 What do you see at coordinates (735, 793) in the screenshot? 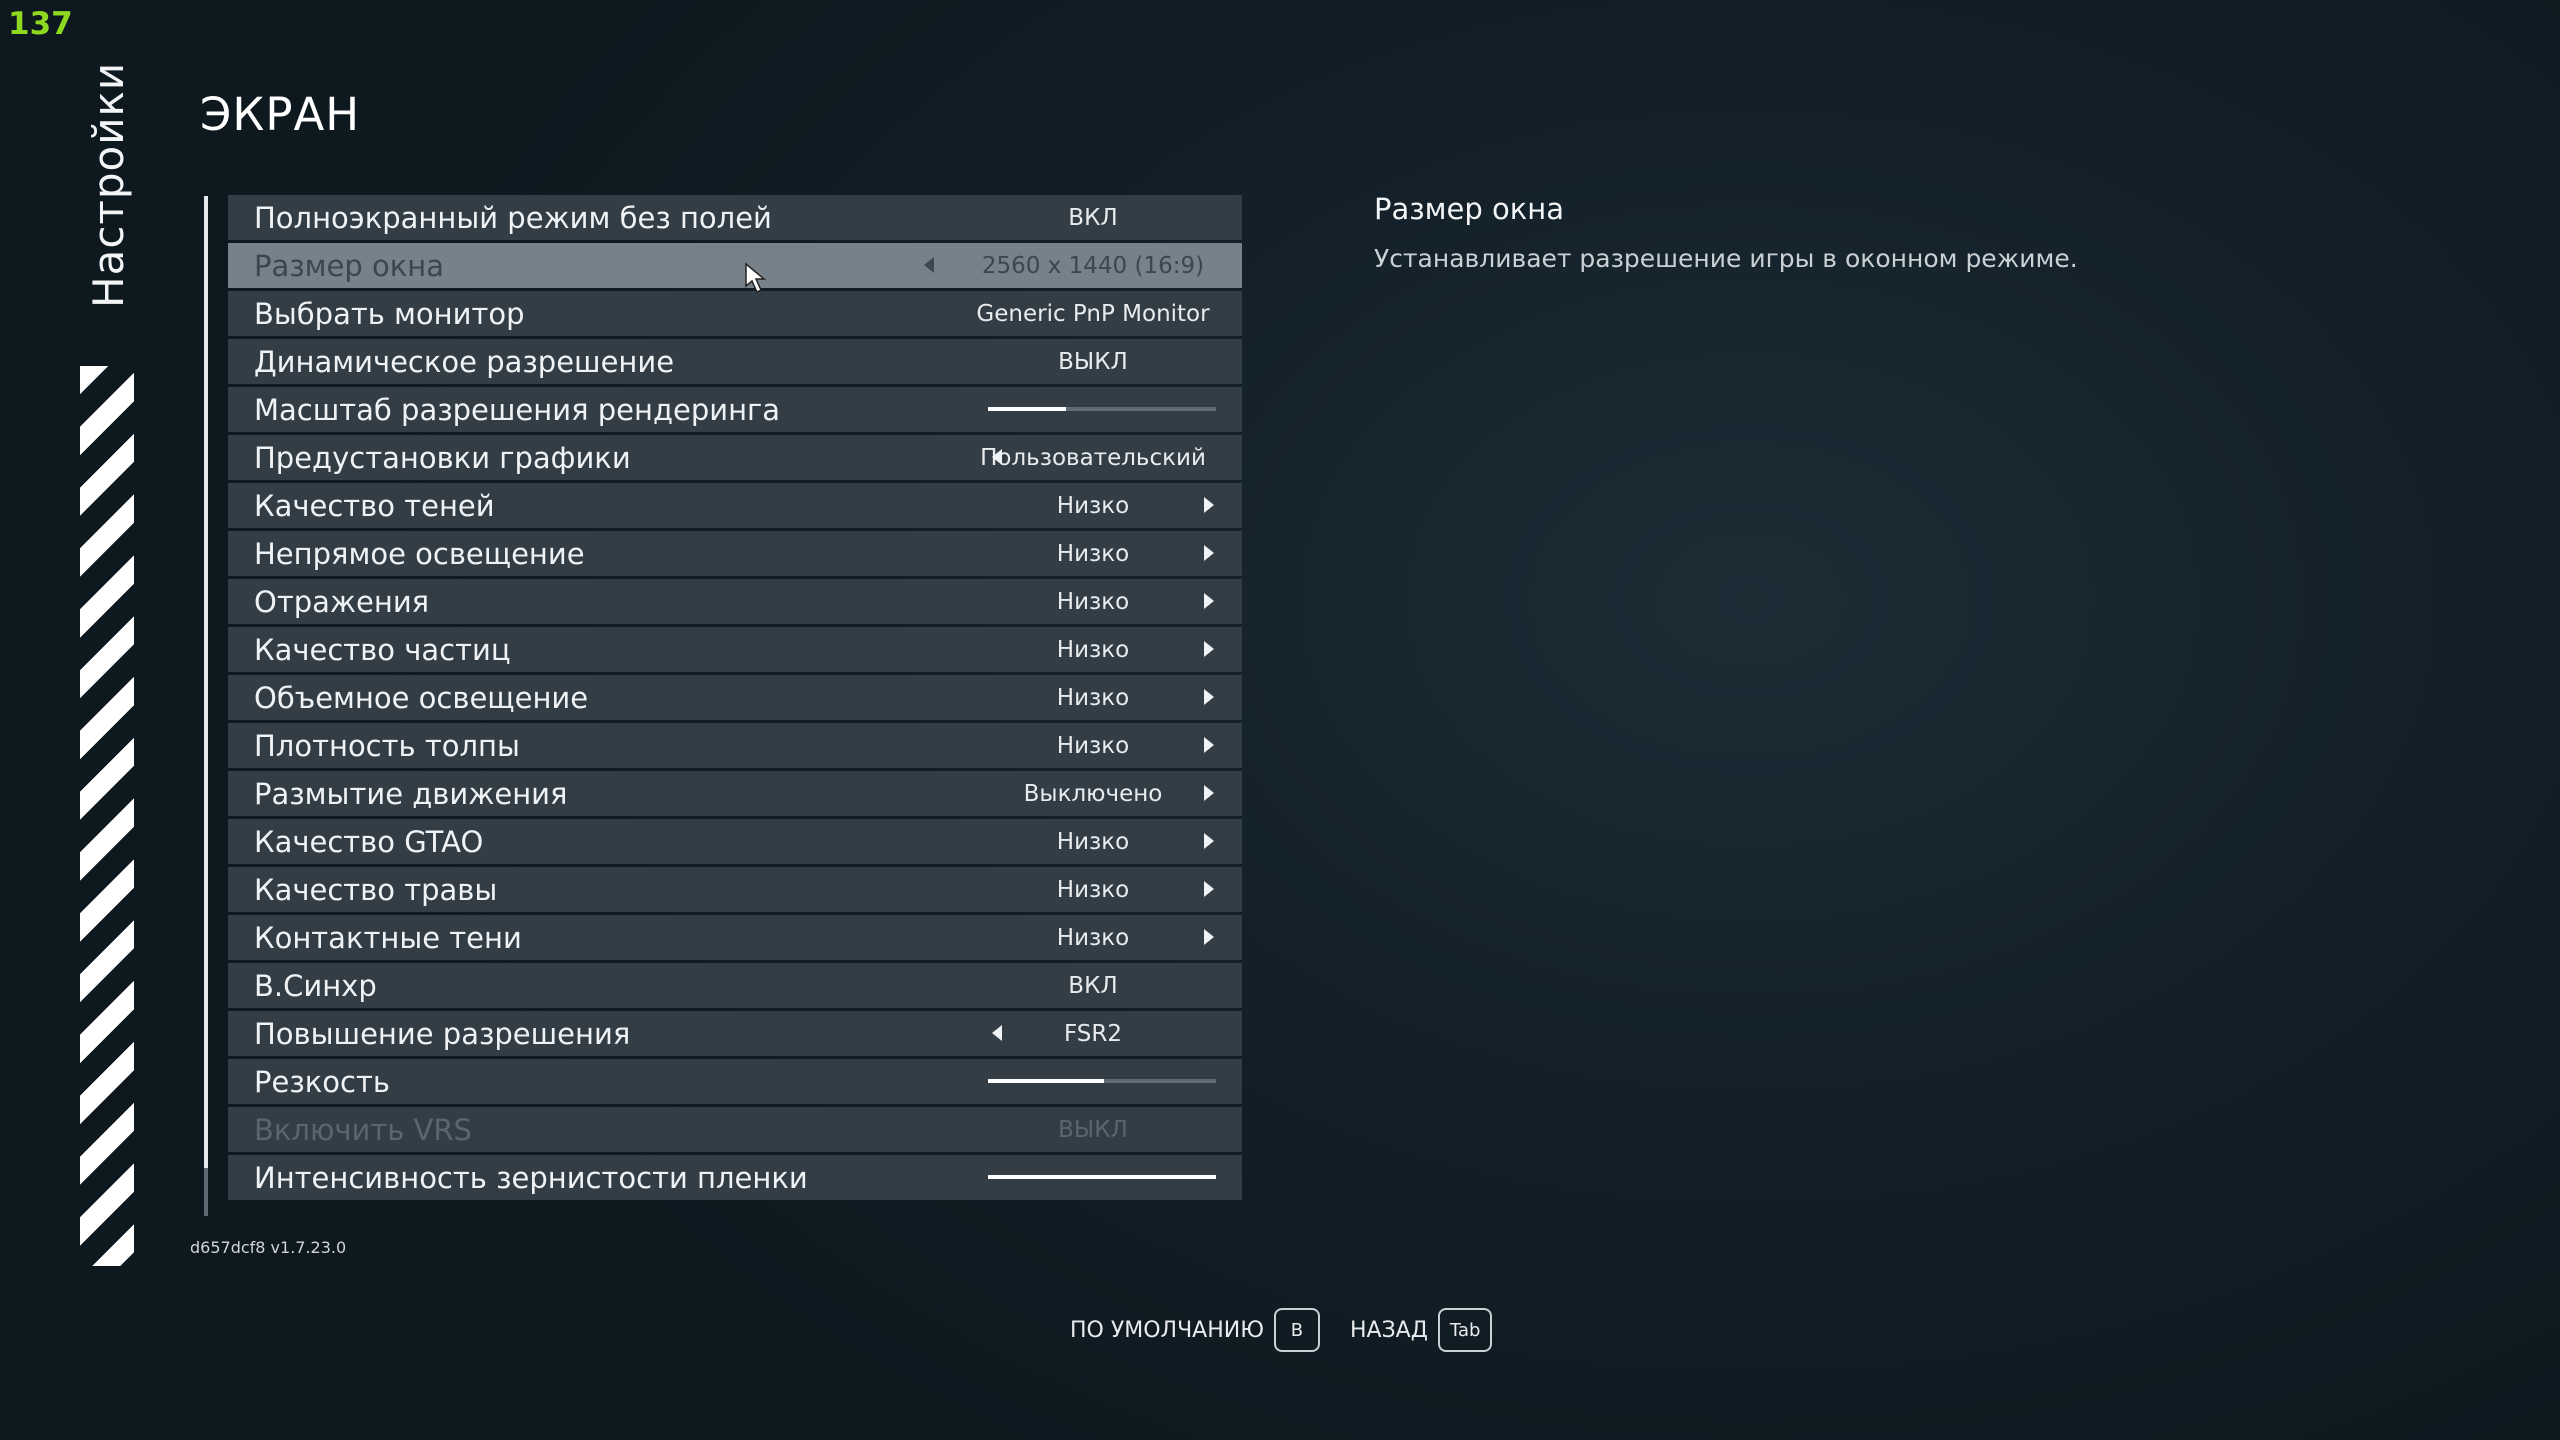
I see `setting-row: Размытие движения Выключено` at bounding box center [735, 793].